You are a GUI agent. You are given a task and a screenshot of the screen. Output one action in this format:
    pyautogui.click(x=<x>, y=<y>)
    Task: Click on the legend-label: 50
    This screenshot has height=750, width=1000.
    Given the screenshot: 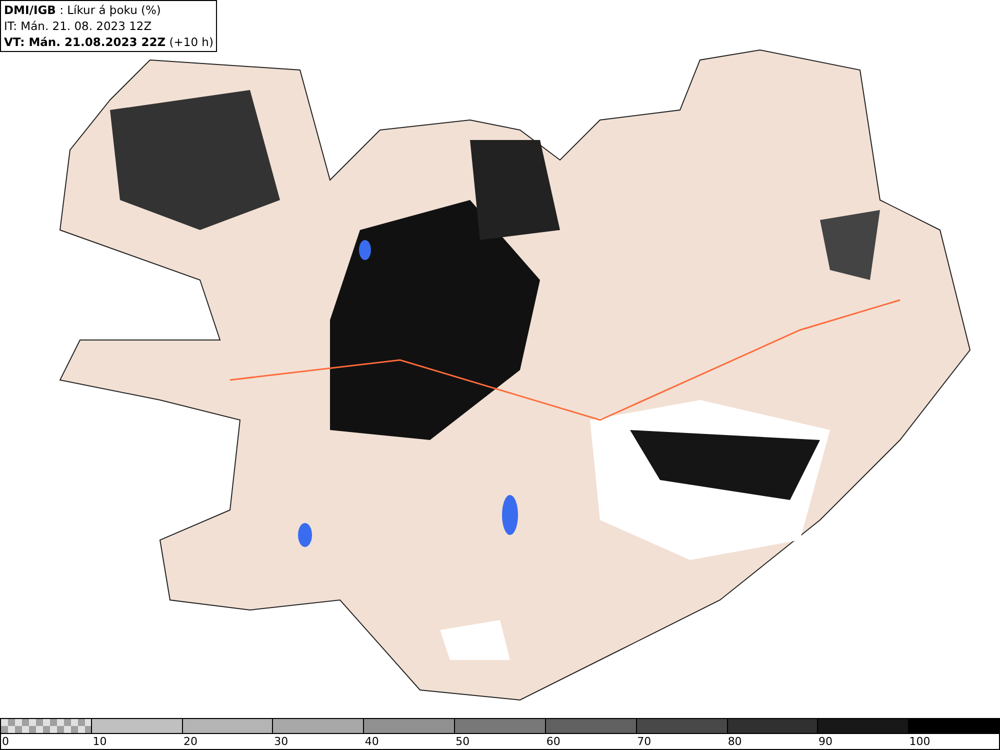 What is the action you would take?
    pyautogui.click(x=462, y=741)
    